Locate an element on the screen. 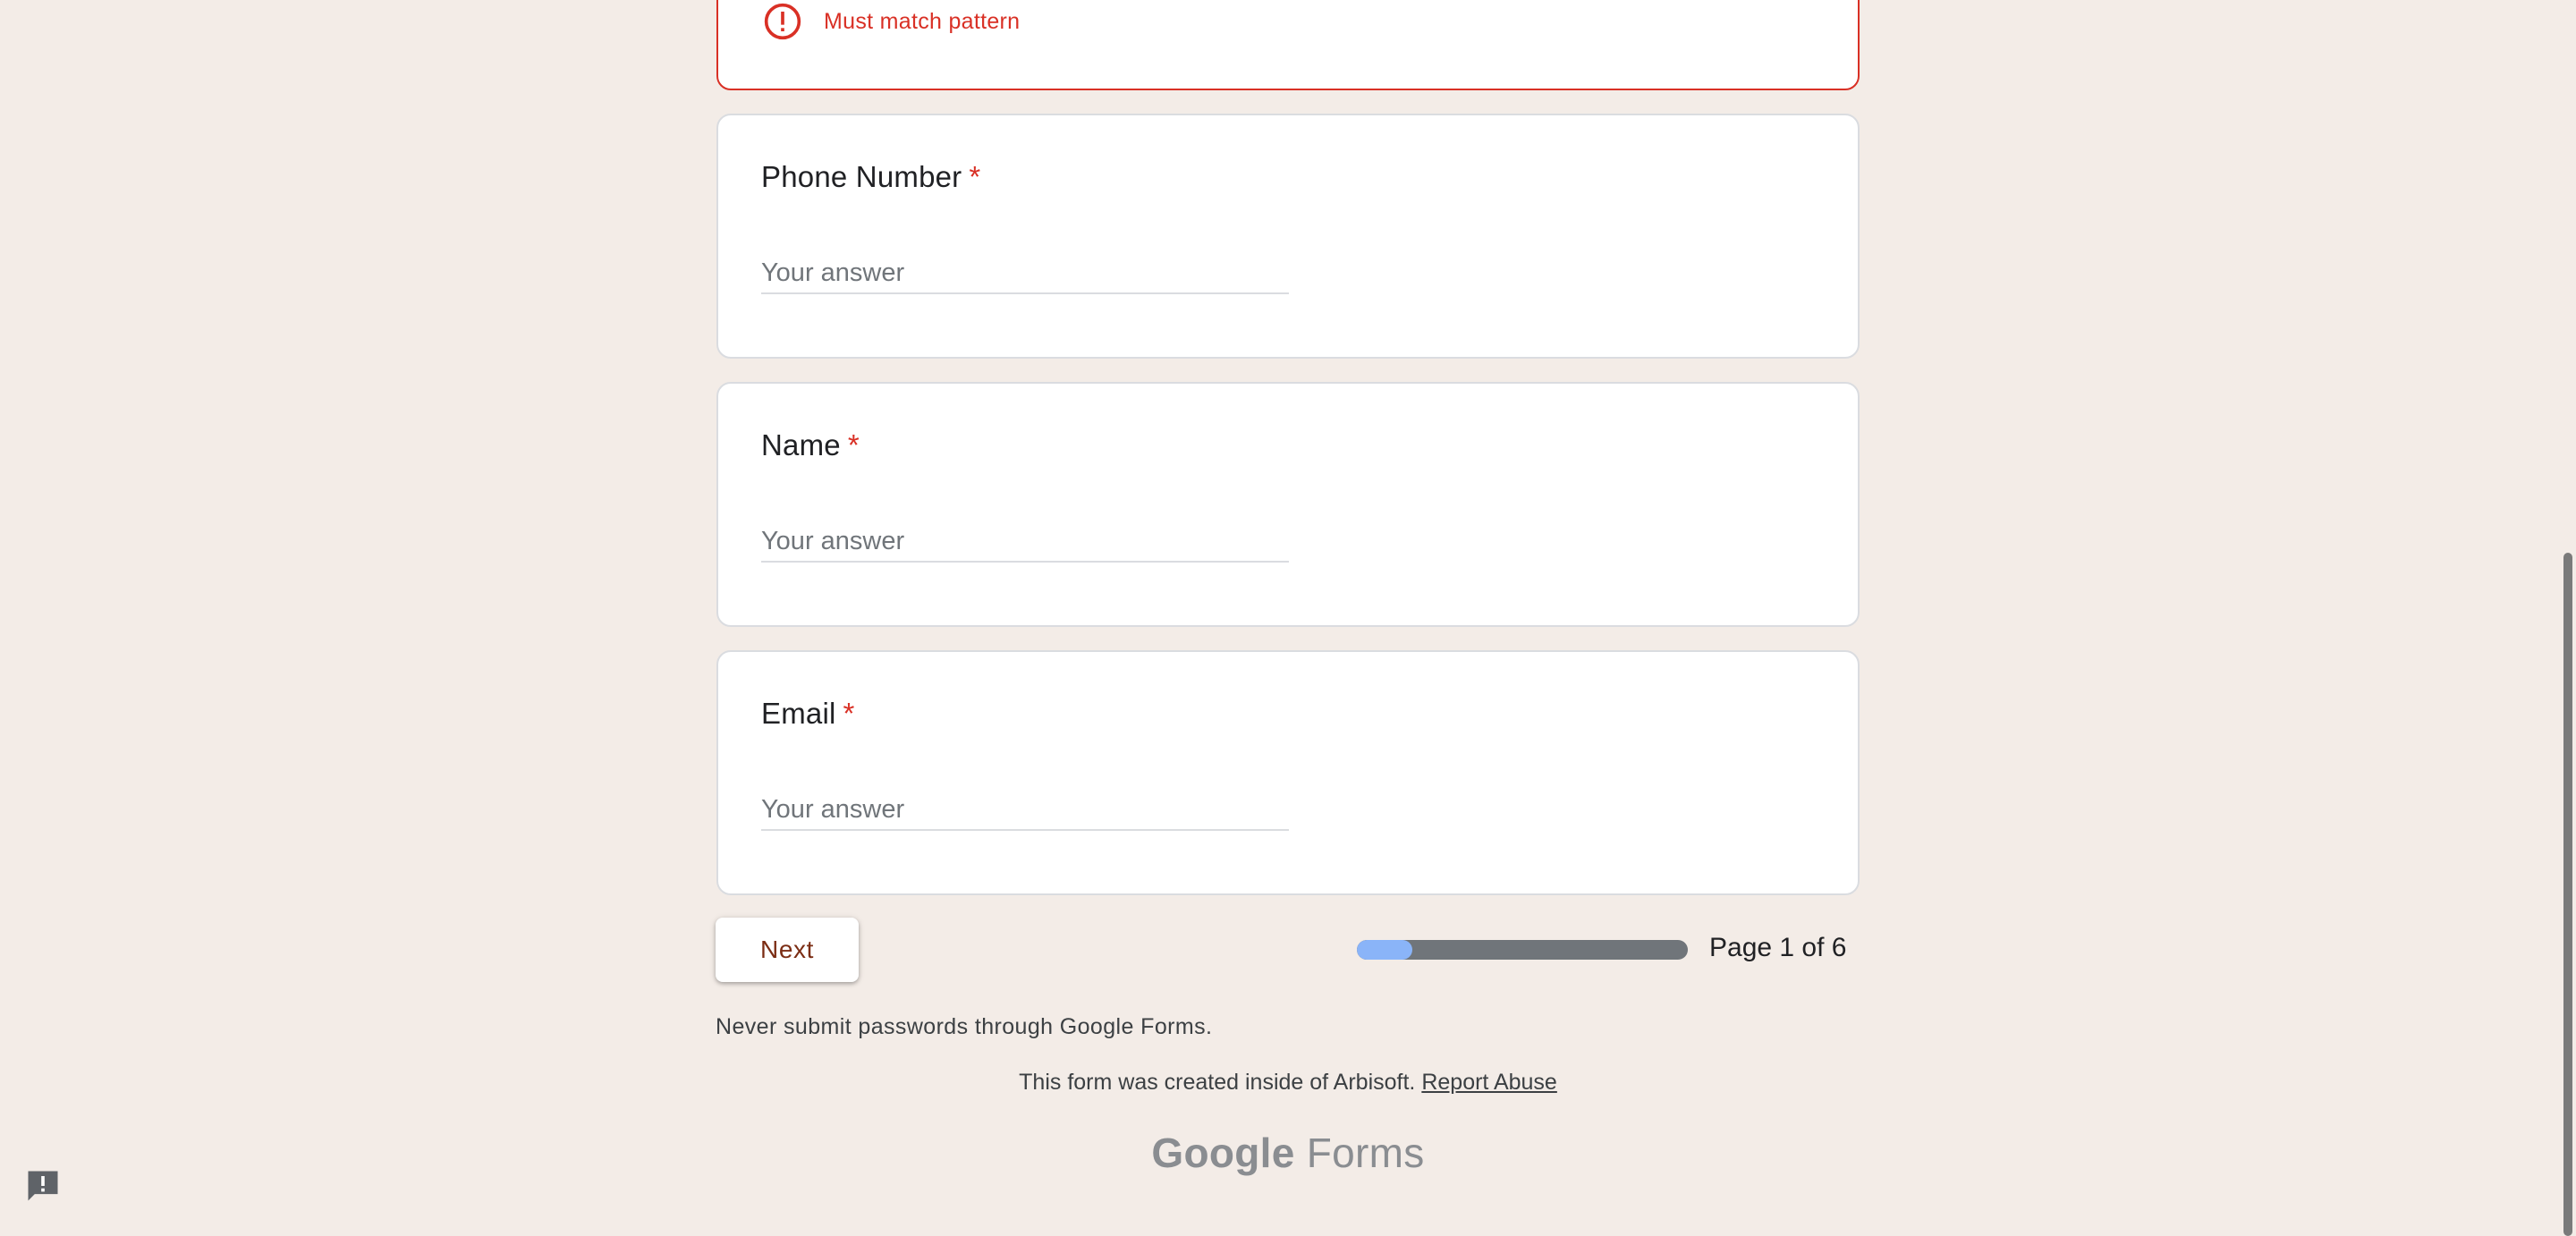 Image resolution: width=2576 pixels, height=1236 pixels. question-label: Phone Number is located at coordinates (861, 176).